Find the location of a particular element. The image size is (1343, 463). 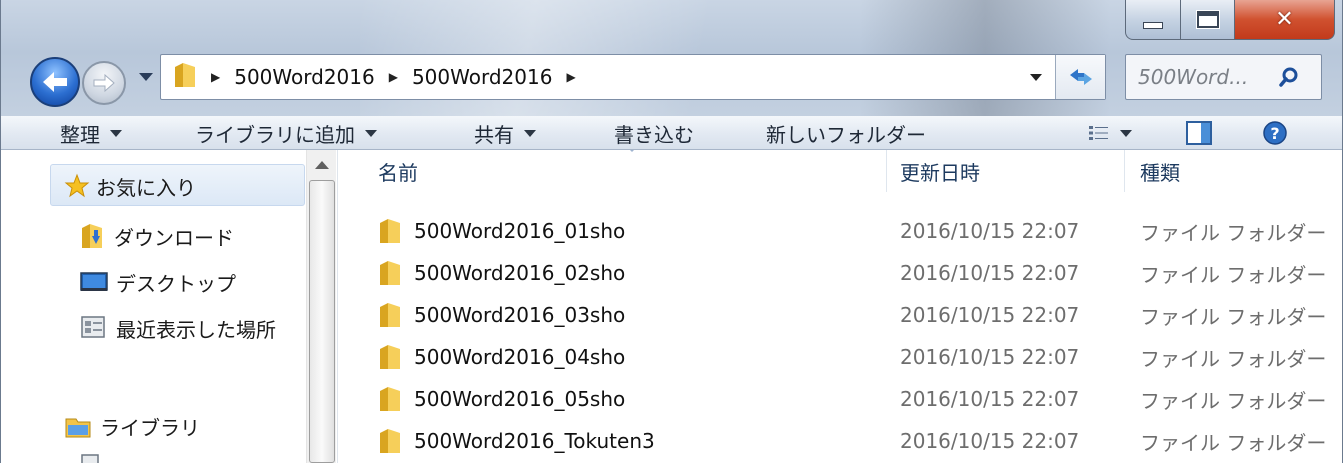

recent-pages-dropdown is located at coordinates (146, 77).